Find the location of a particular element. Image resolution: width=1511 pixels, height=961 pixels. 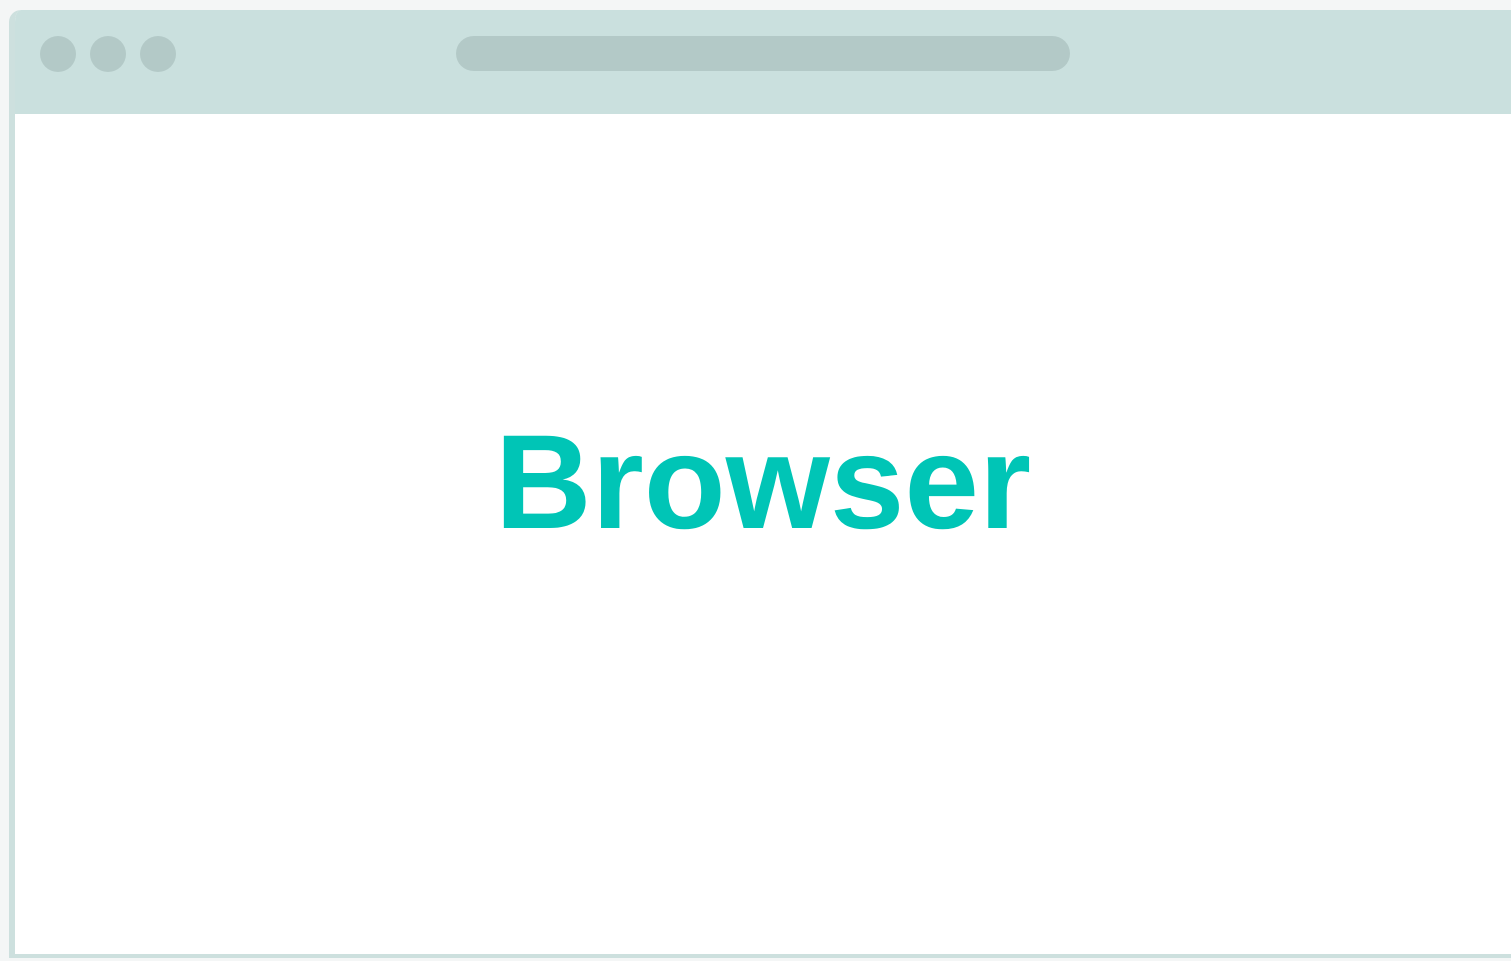

page-title: Browser is located at coordinates (763, 482).